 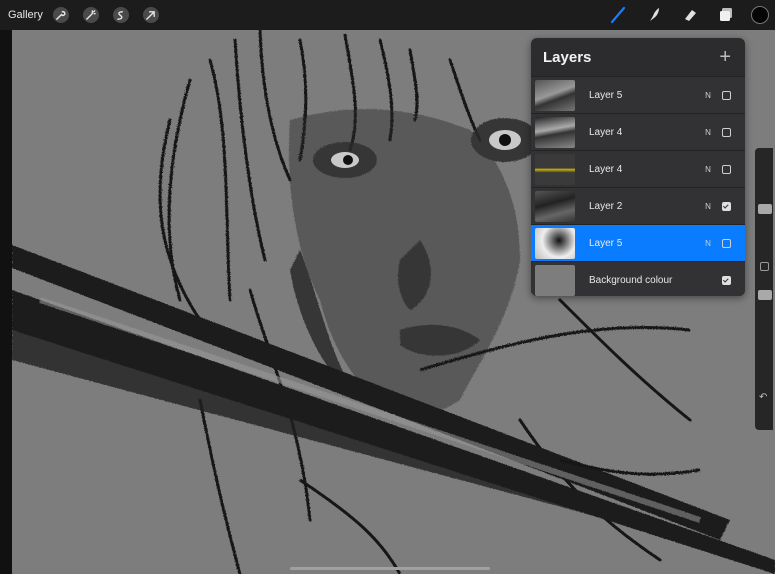 I want to click on layers-icon, so click(x=726, y=15).